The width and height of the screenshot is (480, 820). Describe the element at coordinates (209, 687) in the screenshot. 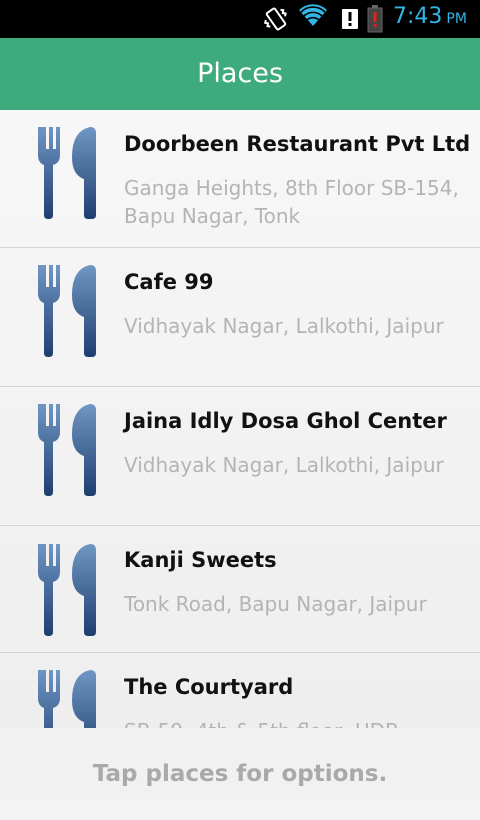

I see `place-name: The Courtyard` at that location.